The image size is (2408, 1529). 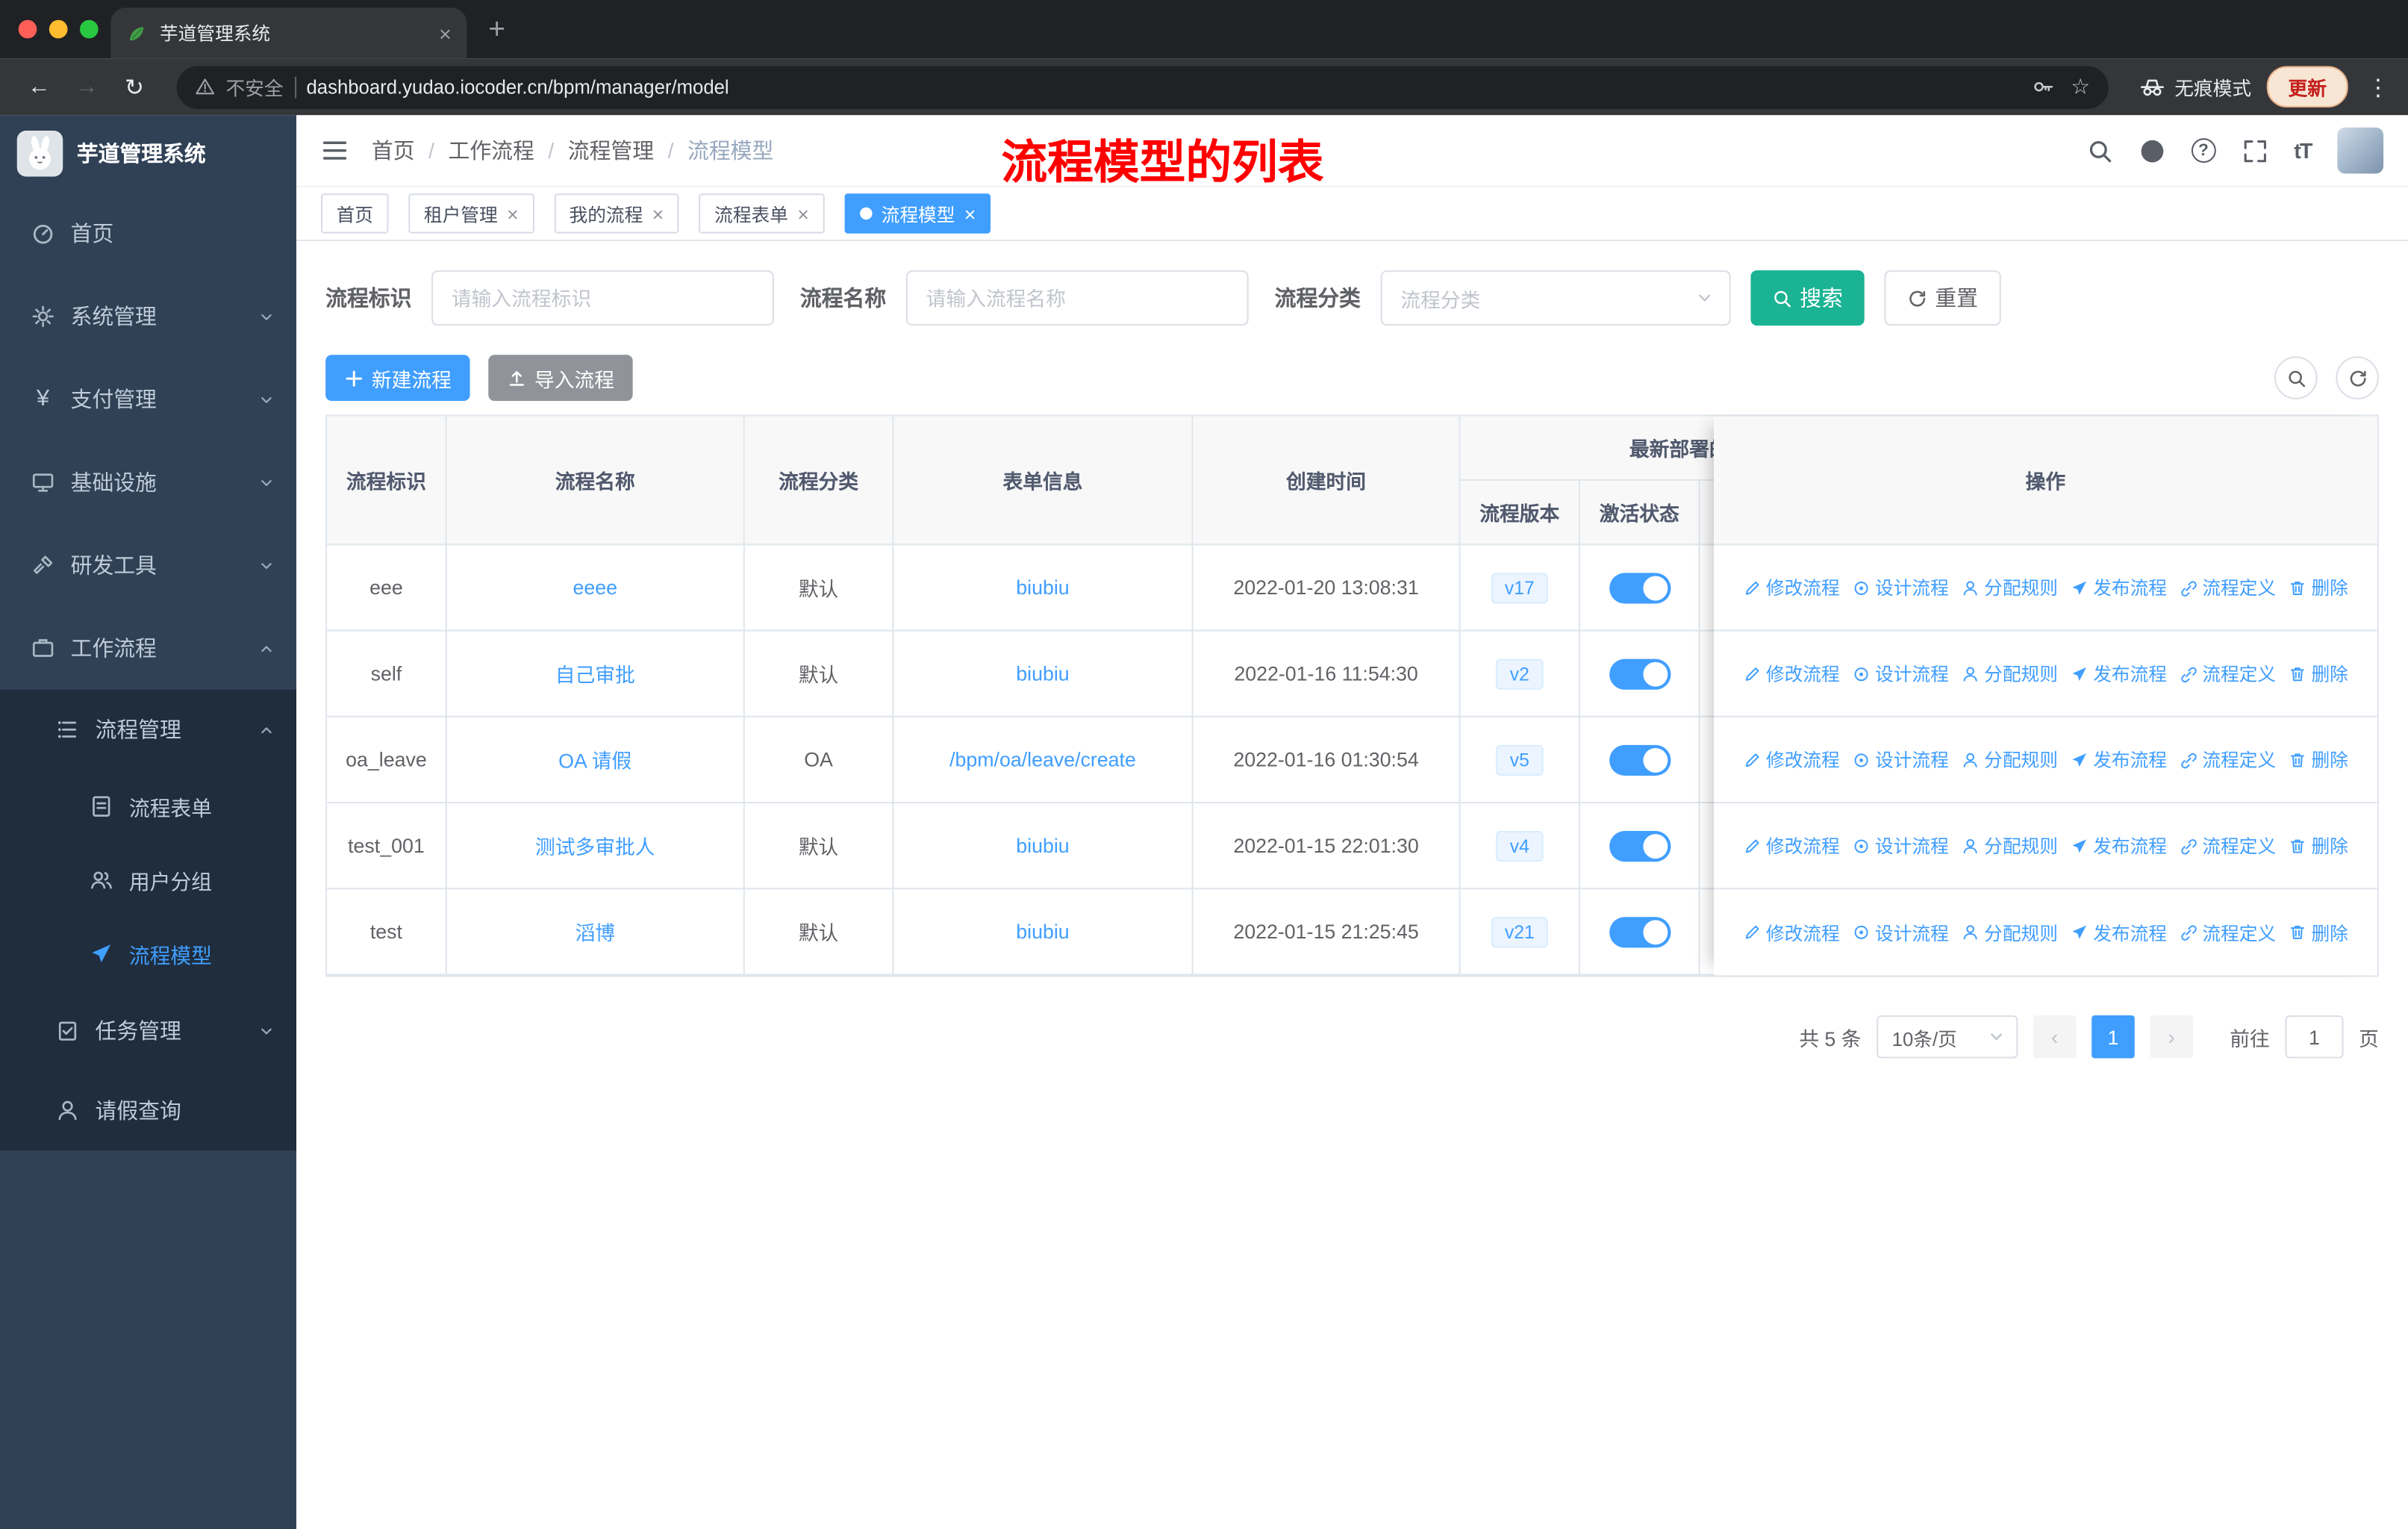 I want to click on sidebar-item-home: 首页, so click(x=148, y=233).